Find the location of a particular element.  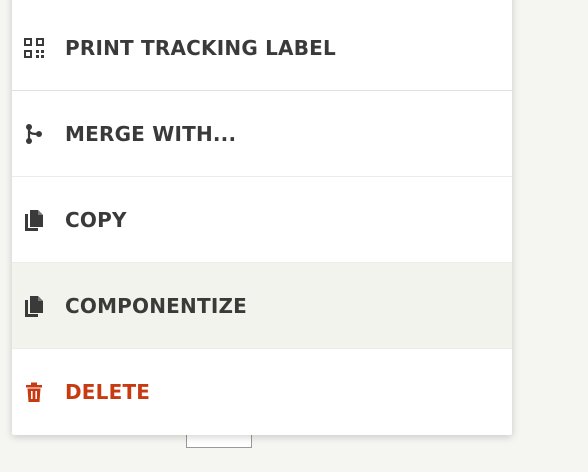

menu-item-label: COMPONENTIZE is located at coordinates (156, 305).